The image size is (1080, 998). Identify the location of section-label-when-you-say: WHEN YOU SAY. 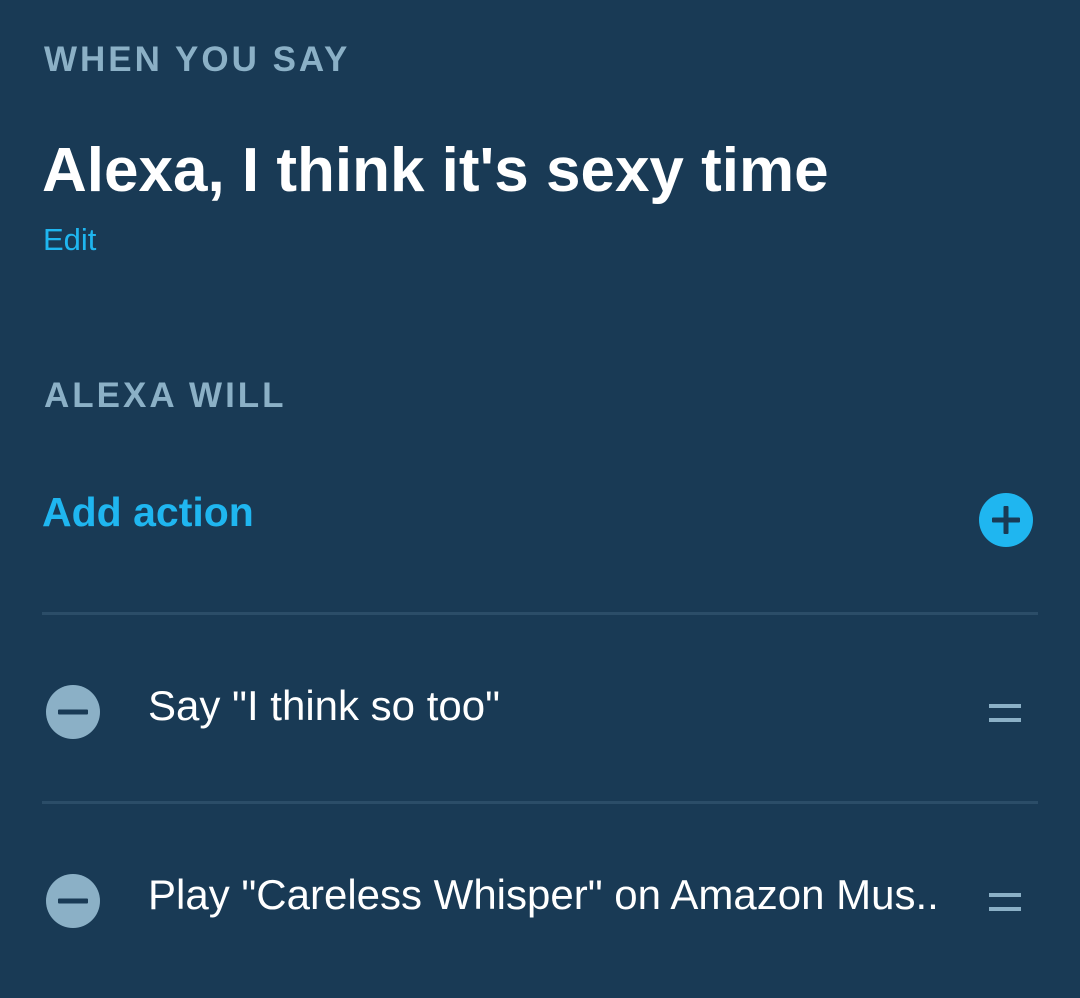
(197, 59).